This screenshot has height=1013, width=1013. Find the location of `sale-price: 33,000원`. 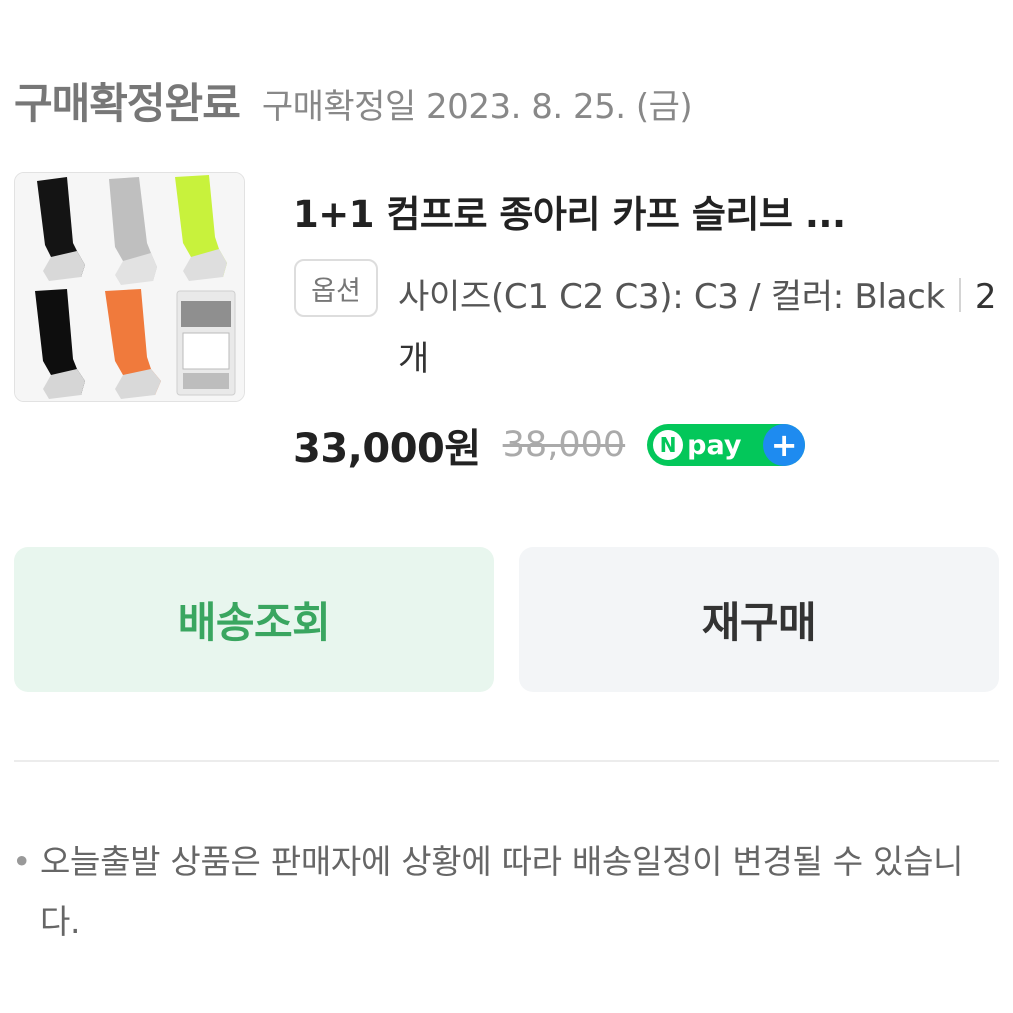

sale-price: 33,000원 is located at coordinates (387, 449).